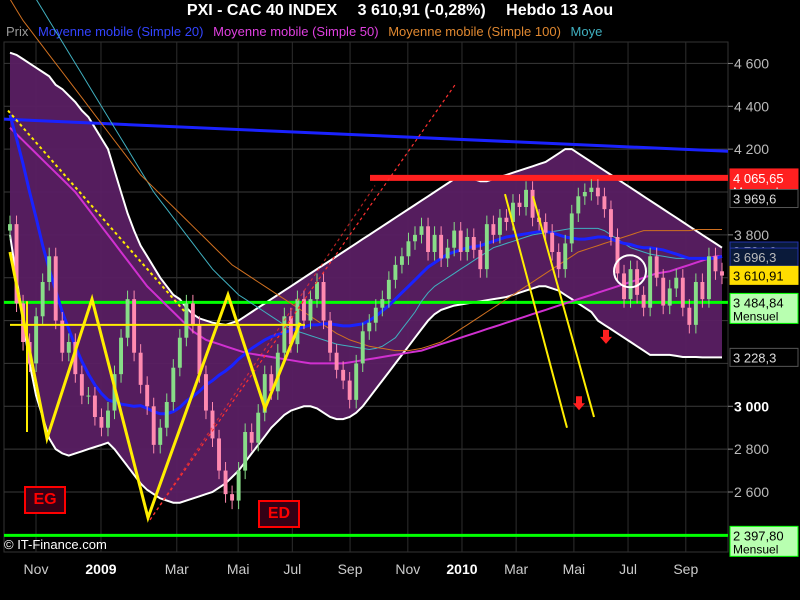 This screenshot has height=600, width=800. Describe the element at coordinates (758, 178) in the screenshot. I see `price-label-value: 4 065,65` at that location.